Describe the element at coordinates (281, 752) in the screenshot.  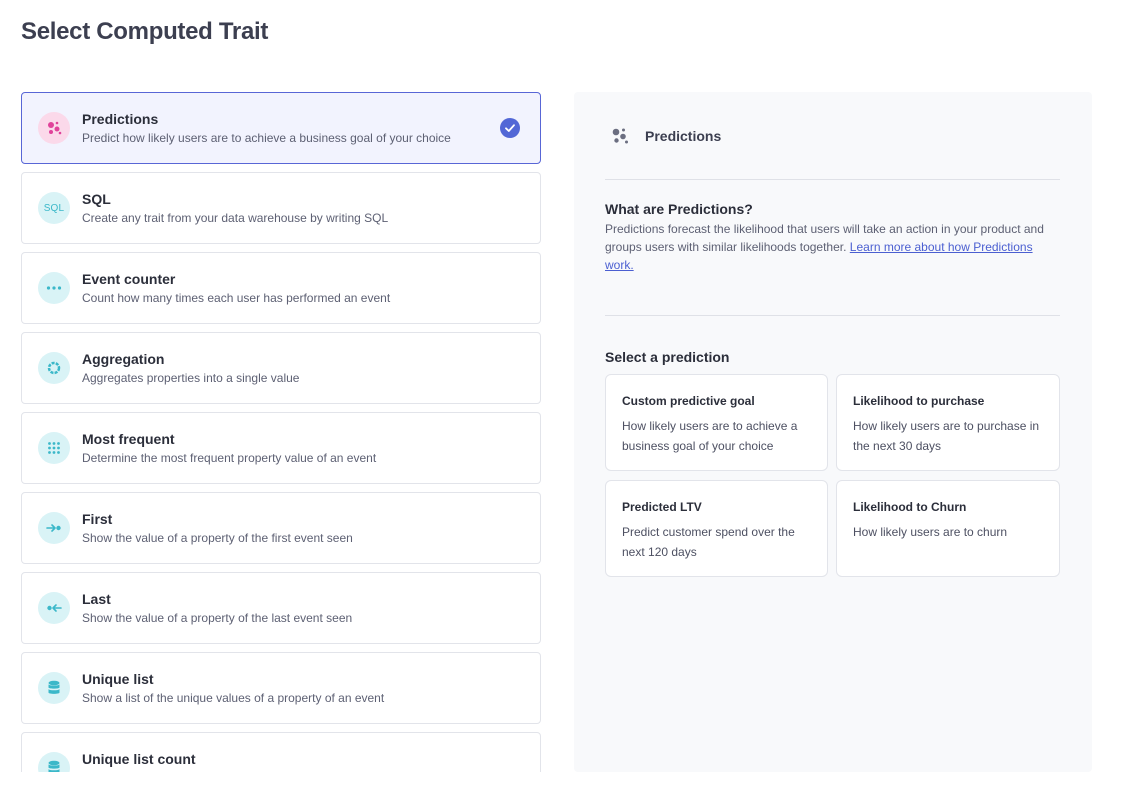
I see `trait-card-unique-list-count: Unique list count` at that location.